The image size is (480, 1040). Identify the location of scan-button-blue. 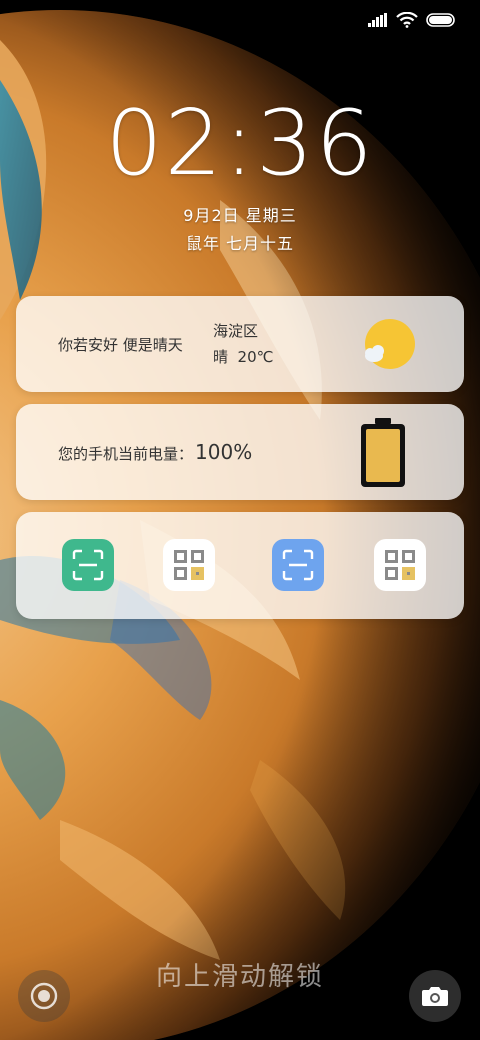
(298, 565).